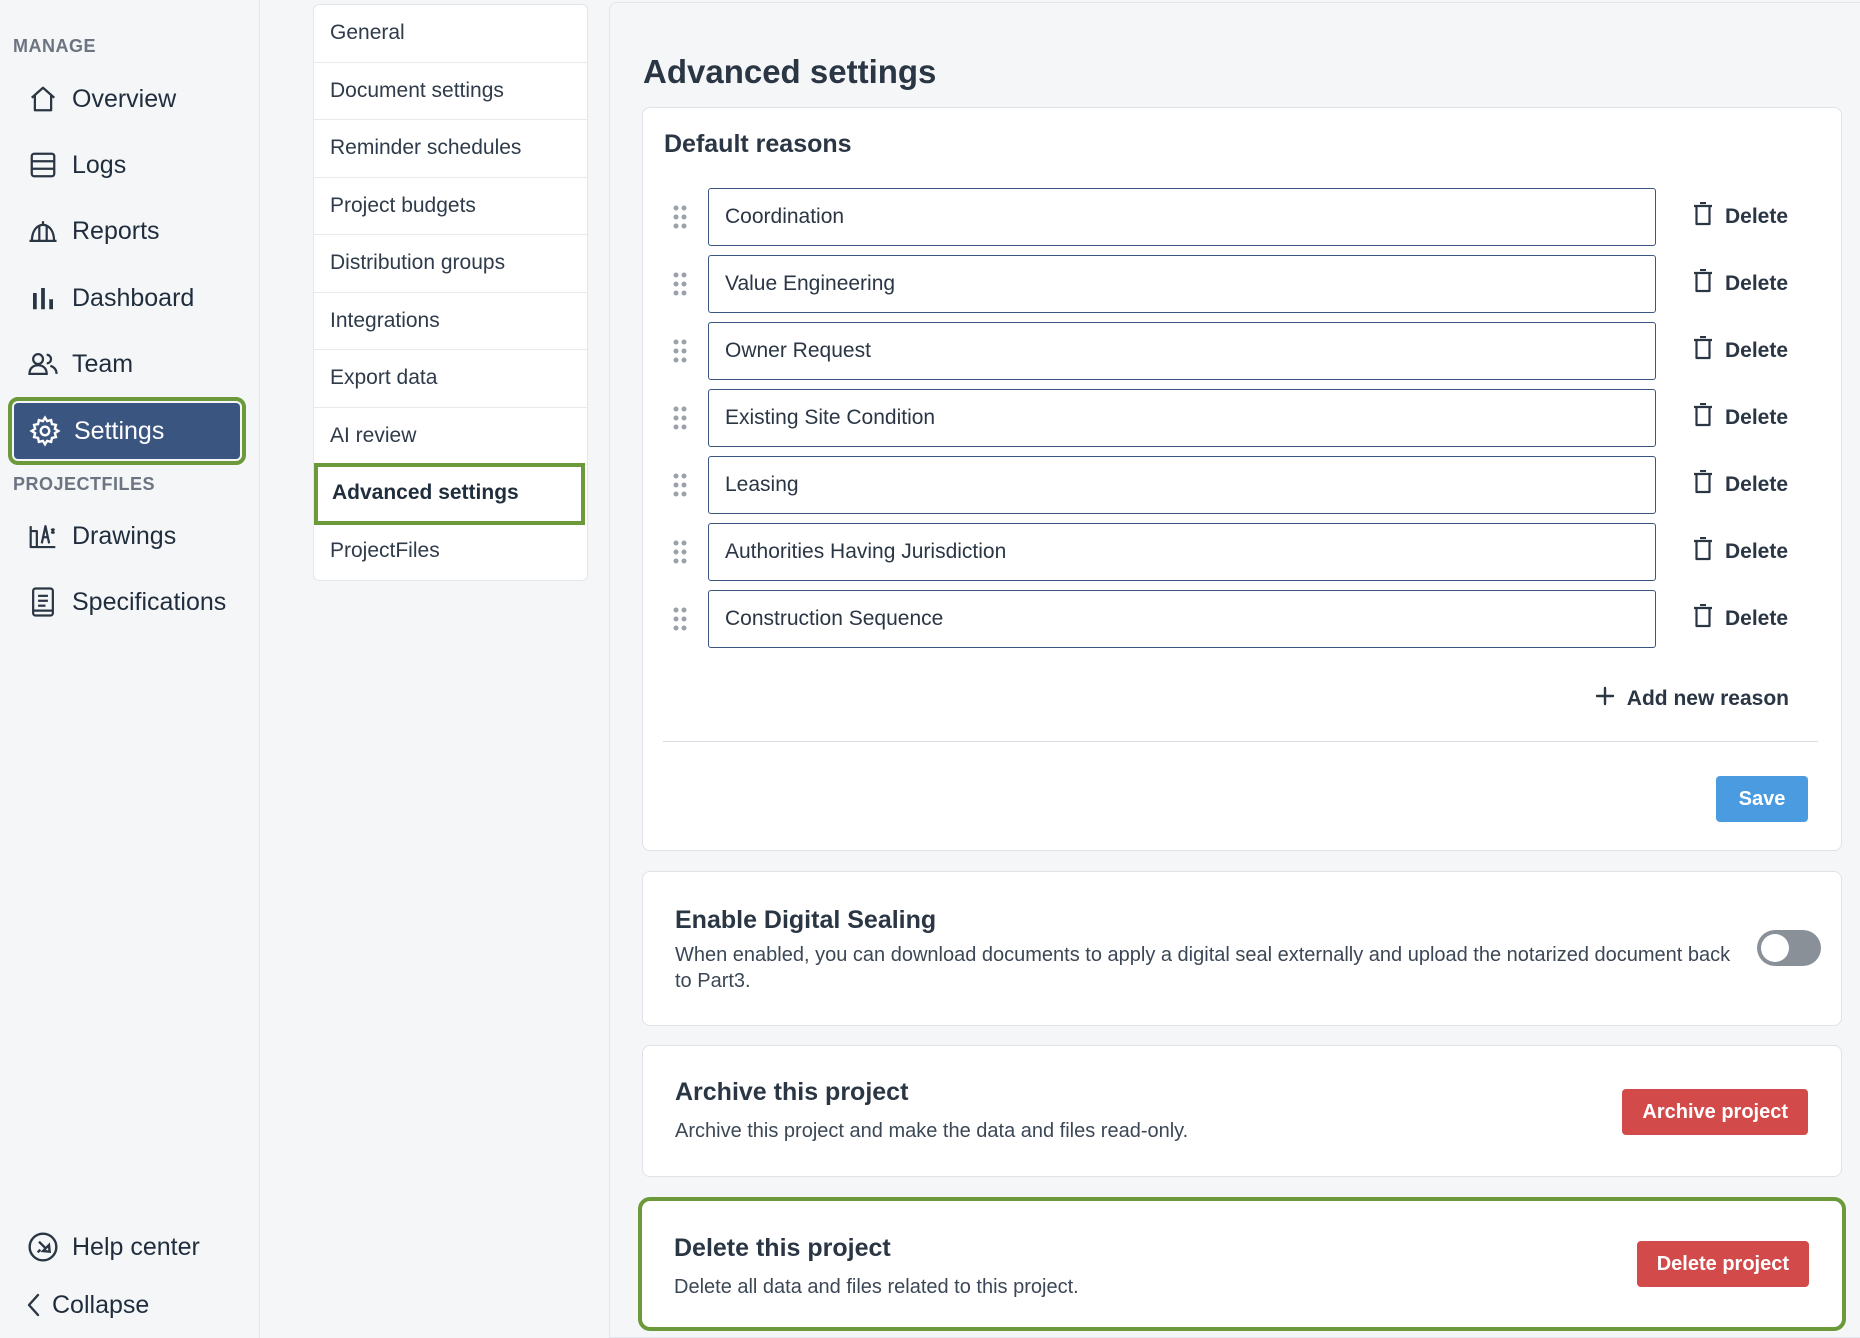  I want to click on sidebar-item-settings: Settings, so click(127, 431).